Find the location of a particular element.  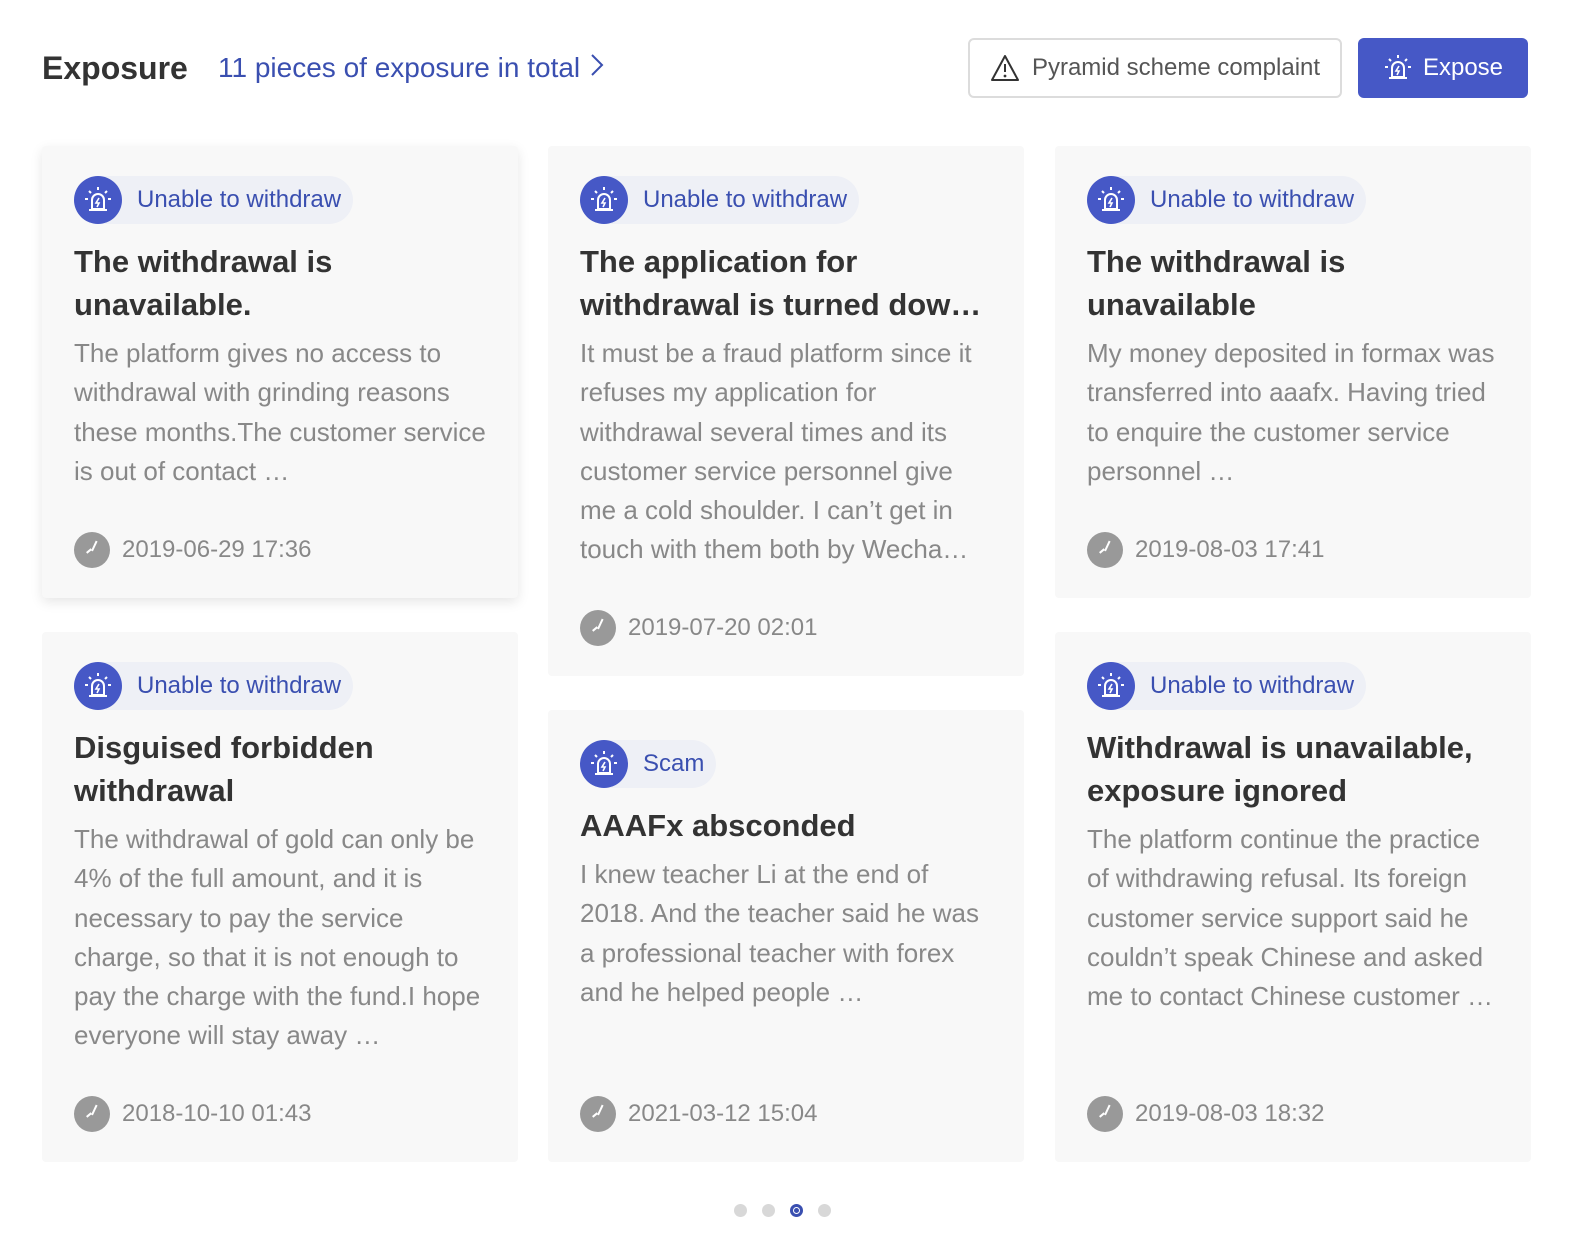

page-dot-3-active is located at coordinates (796, 1210).